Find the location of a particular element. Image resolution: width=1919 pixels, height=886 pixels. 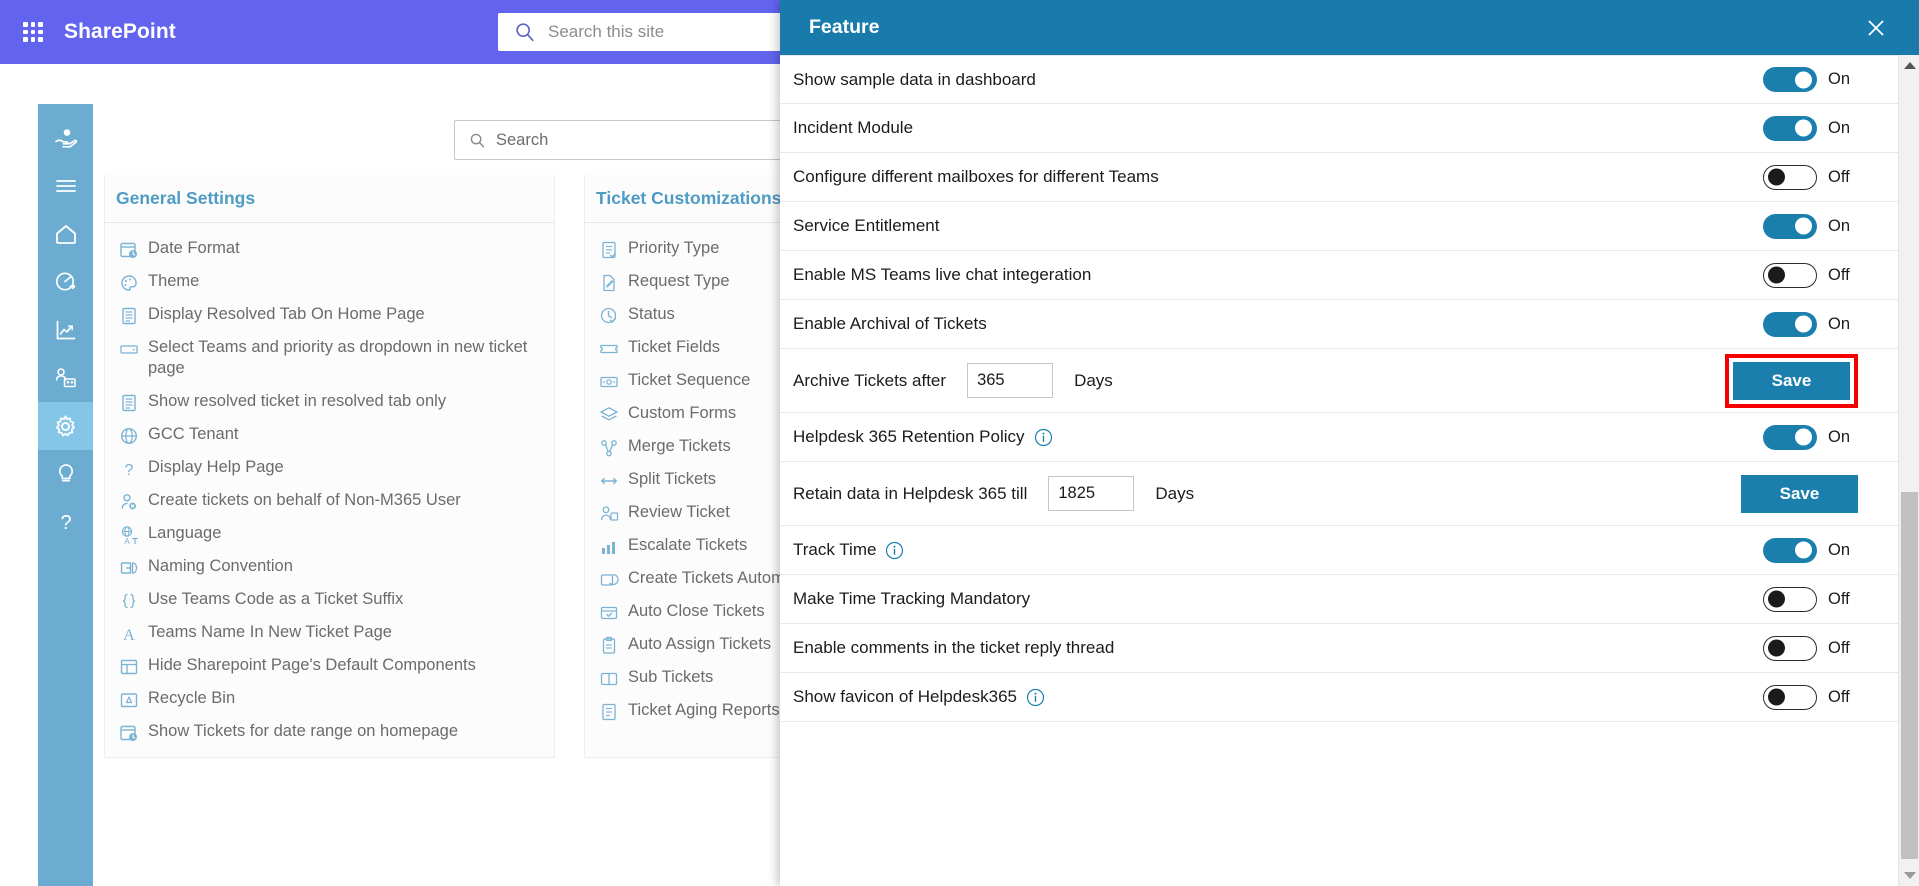

list-item-label: Review Ticket is located at coordinates (679, 511).